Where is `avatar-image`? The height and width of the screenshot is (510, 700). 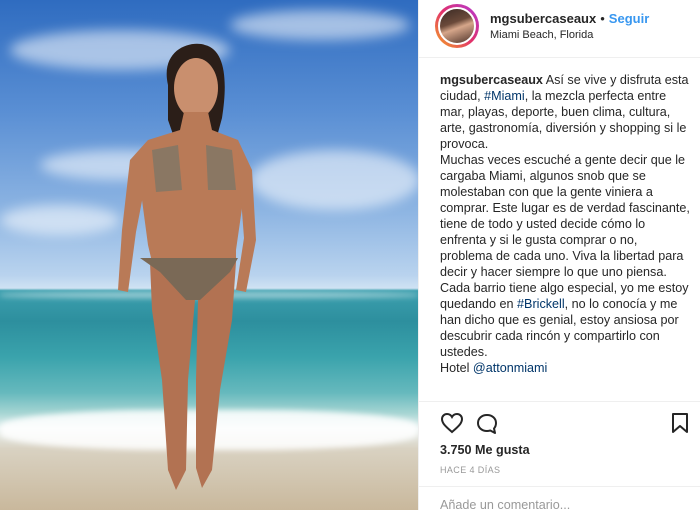
avatar-image is located at coordinates (457, 26).